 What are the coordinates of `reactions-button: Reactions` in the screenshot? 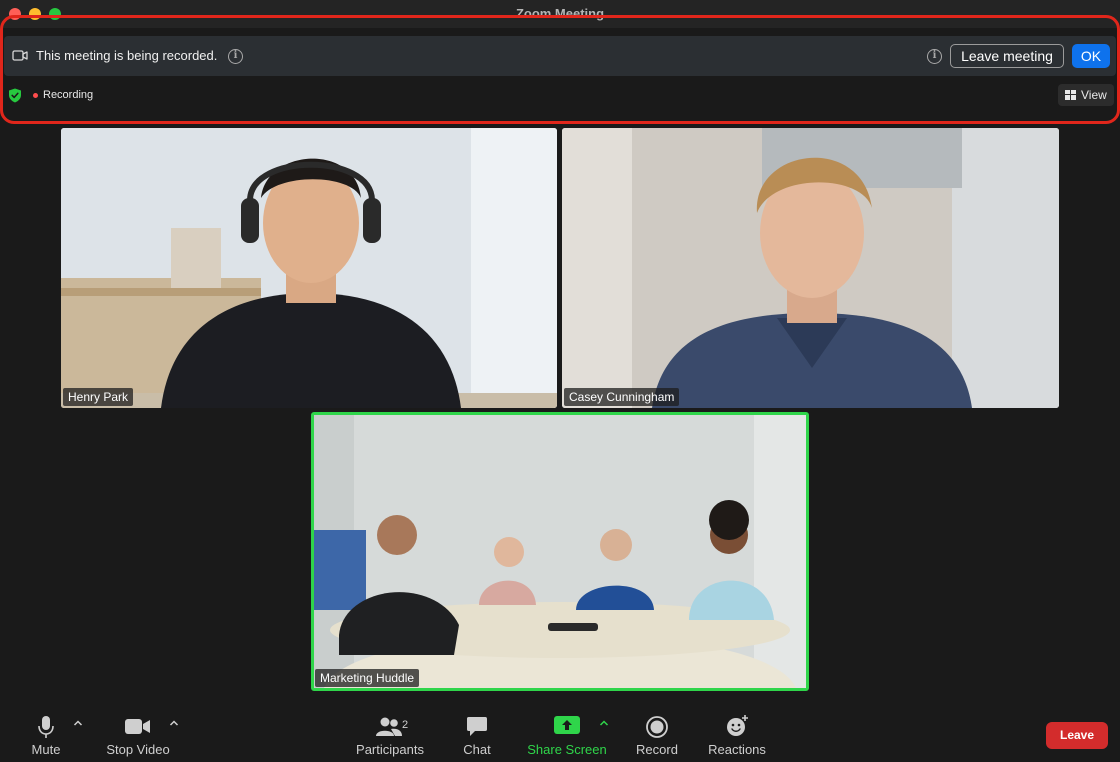 It's located at (737, 735).